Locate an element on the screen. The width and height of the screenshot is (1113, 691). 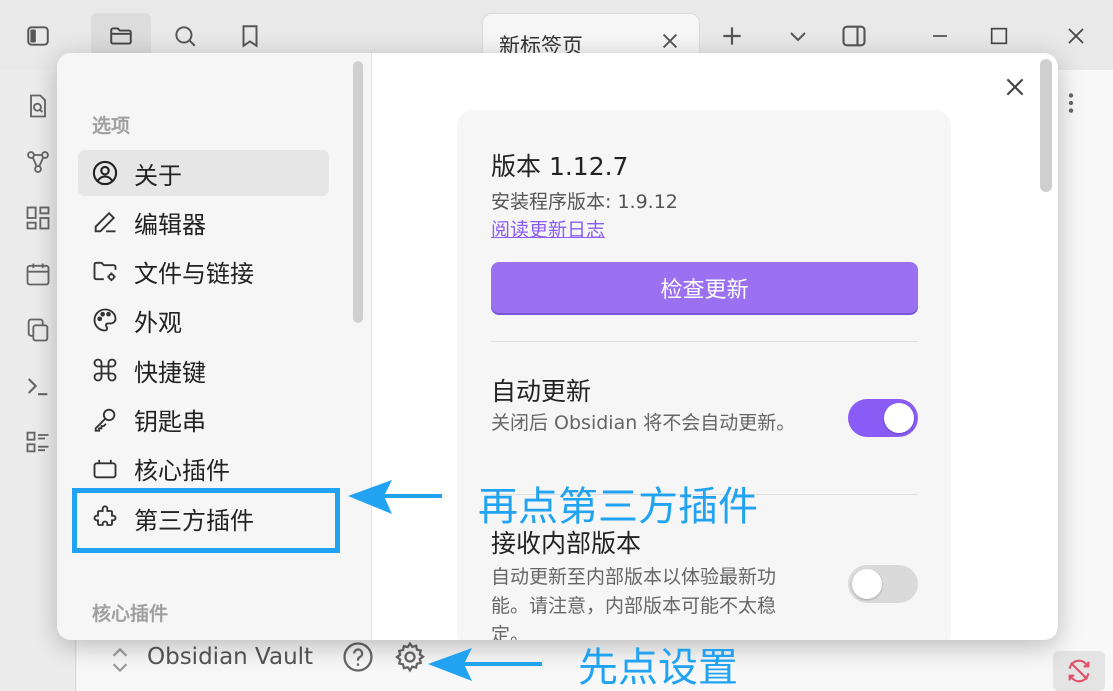
nav-heading-core: 核心插件 is located at coordinates (130, 614).